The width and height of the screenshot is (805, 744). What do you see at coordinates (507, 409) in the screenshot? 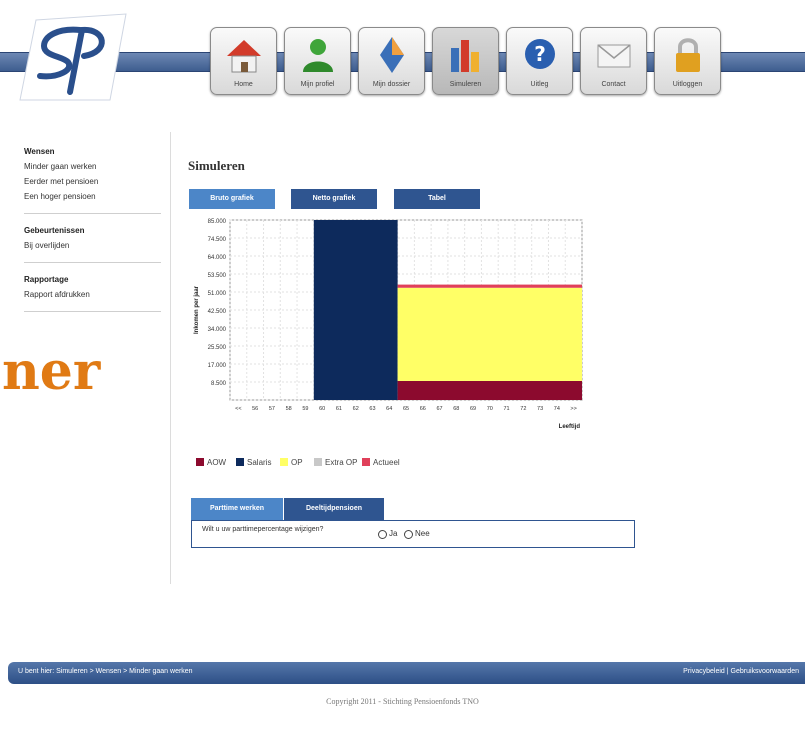
I see `x-tick-label: 71` at bounding box center [507, 409].